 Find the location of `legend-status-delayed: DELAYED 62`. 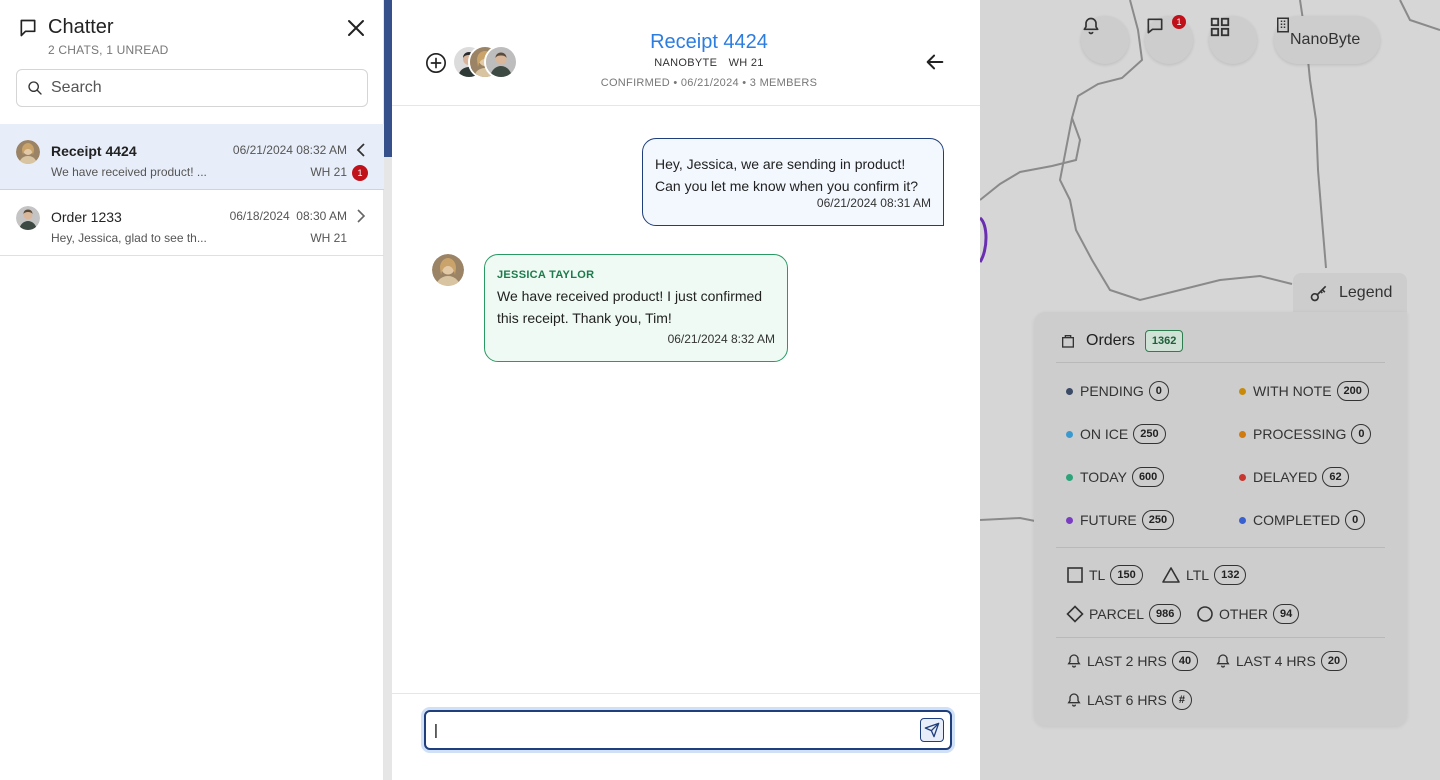

legend-status-delayed: DELAYED 62 is located at coordinates (1294, 477).